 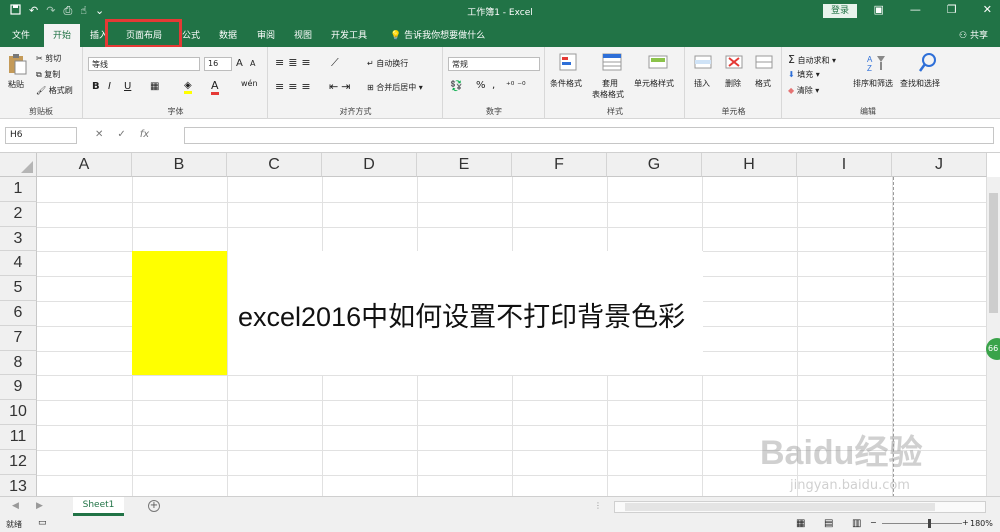 I want to click on tab-home: 开始, so click(x=62, y=35).